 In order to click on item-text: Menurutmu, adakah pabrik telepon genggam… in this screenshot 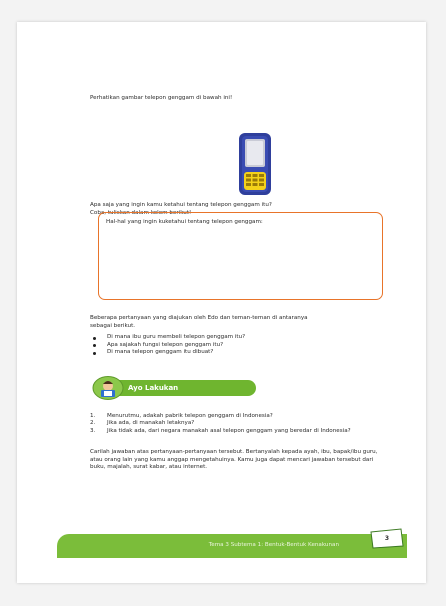, I will do `click(190, 416)`.